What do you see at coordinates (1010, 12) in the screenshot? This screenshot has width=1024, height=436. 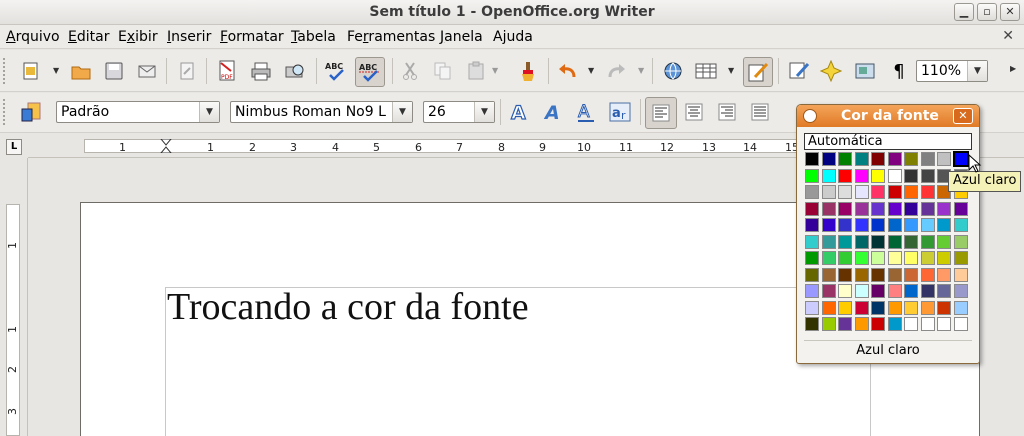 I see `close-window-button: ✕` at bounding box center [1010, 12].